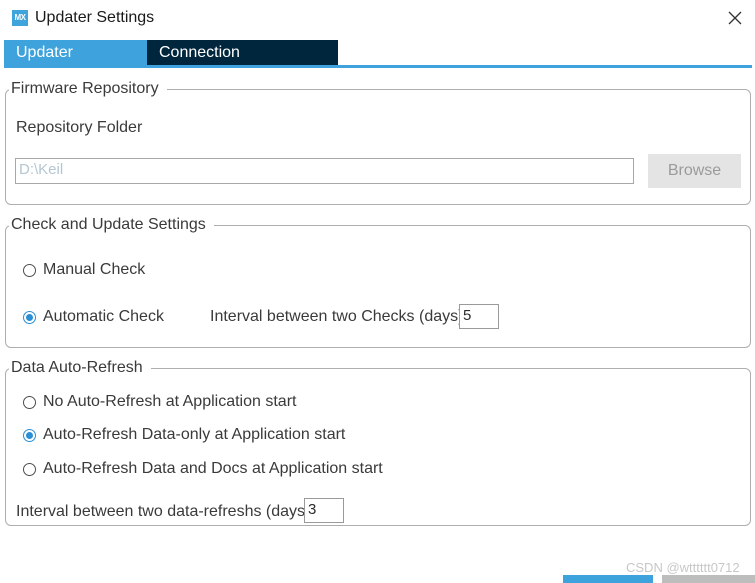 The image size is (755, 583). What do you see at coordinates (94, 269) in the screenshot?
I see `manual-check-label: Manual Check` at bounding box center [94, 269].